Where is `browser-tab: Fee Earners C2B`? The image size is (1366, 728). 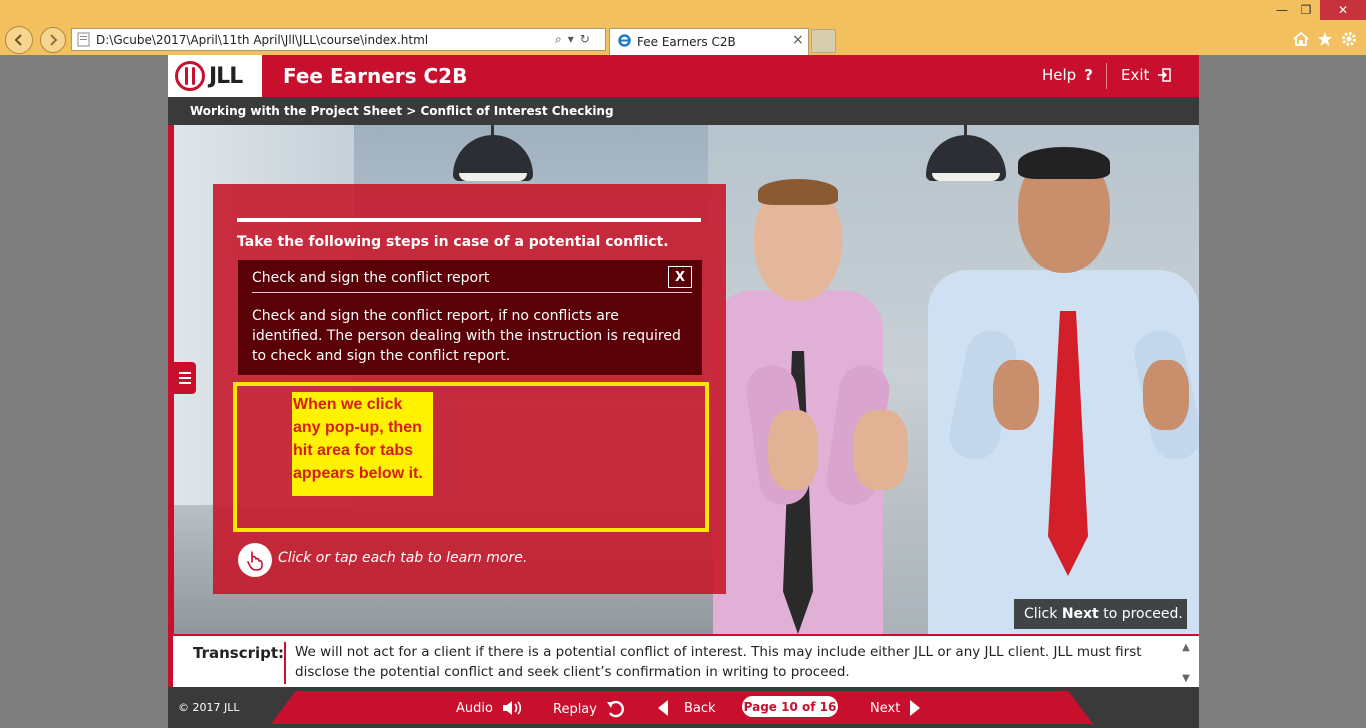 browser-tab: Fee Earners C2B is located at coordinates (709, 41).